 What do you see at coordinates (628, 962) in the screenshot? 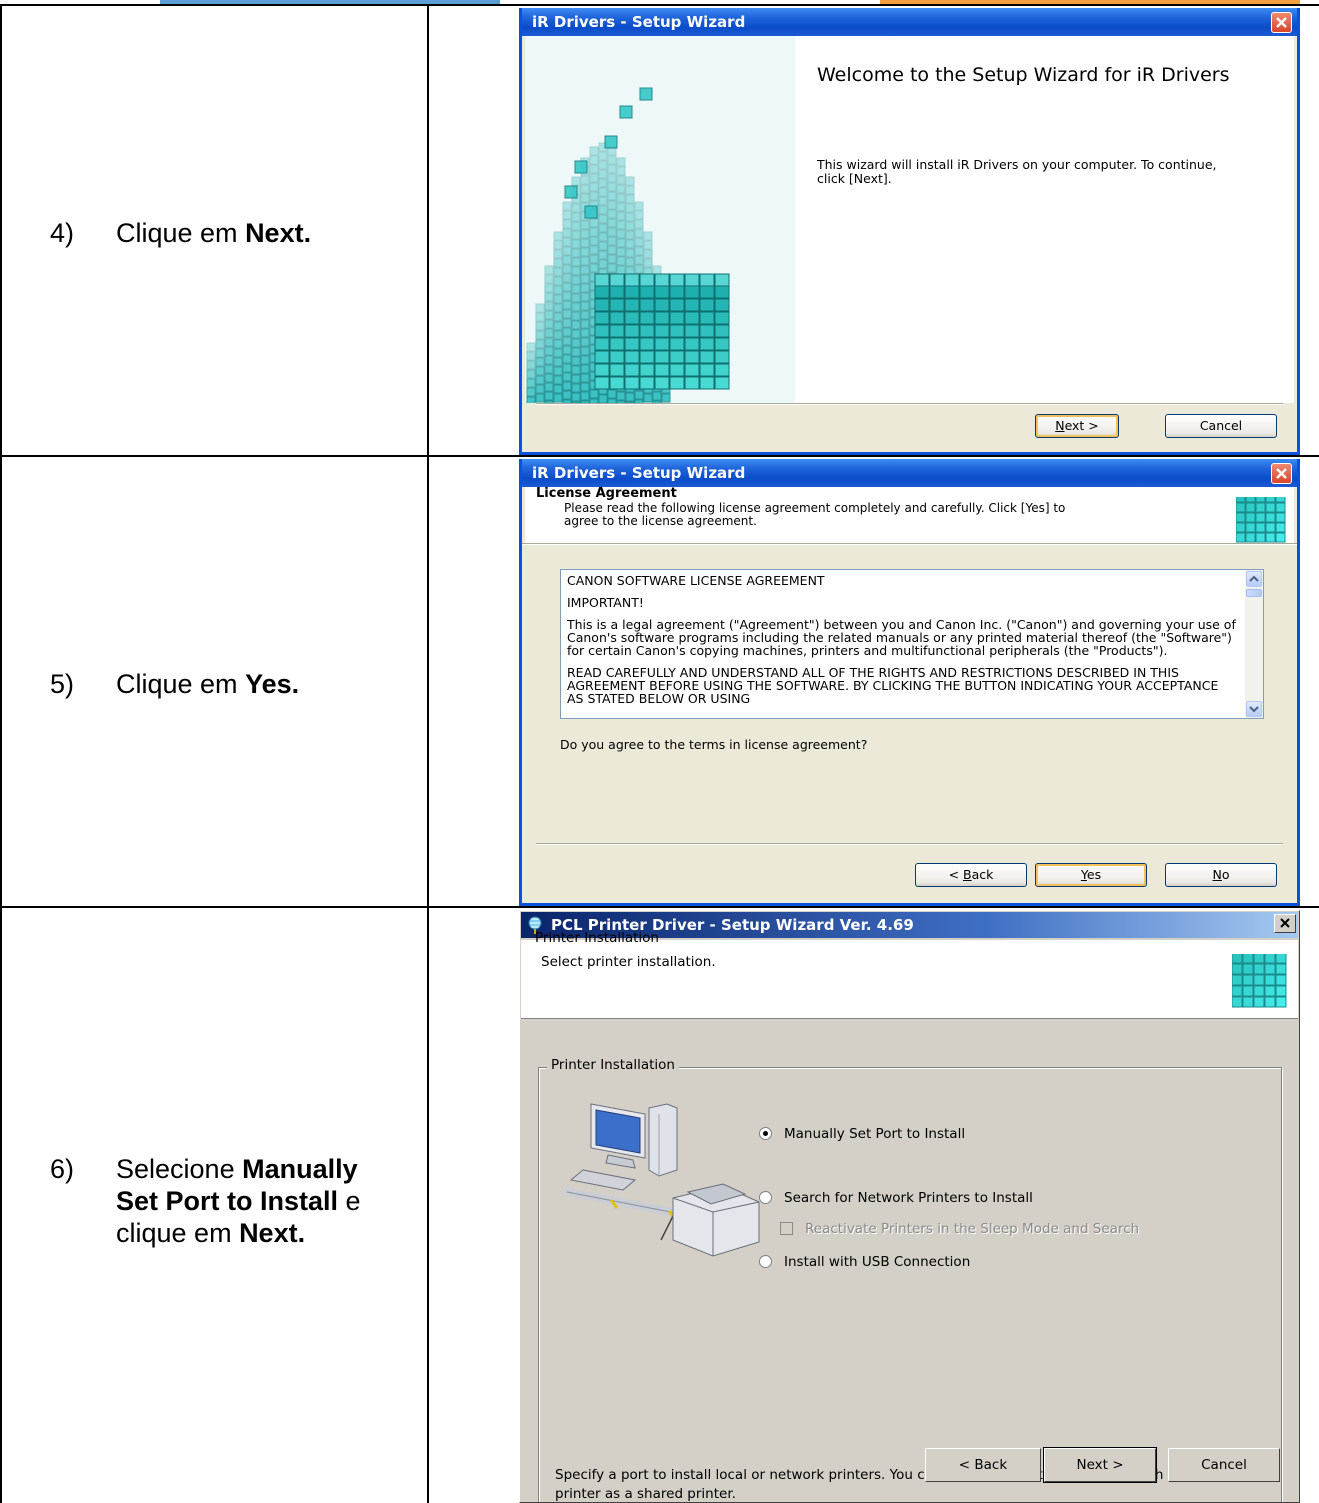
I see `header-description: Select printer installation.` at bounding box center [628, 962].